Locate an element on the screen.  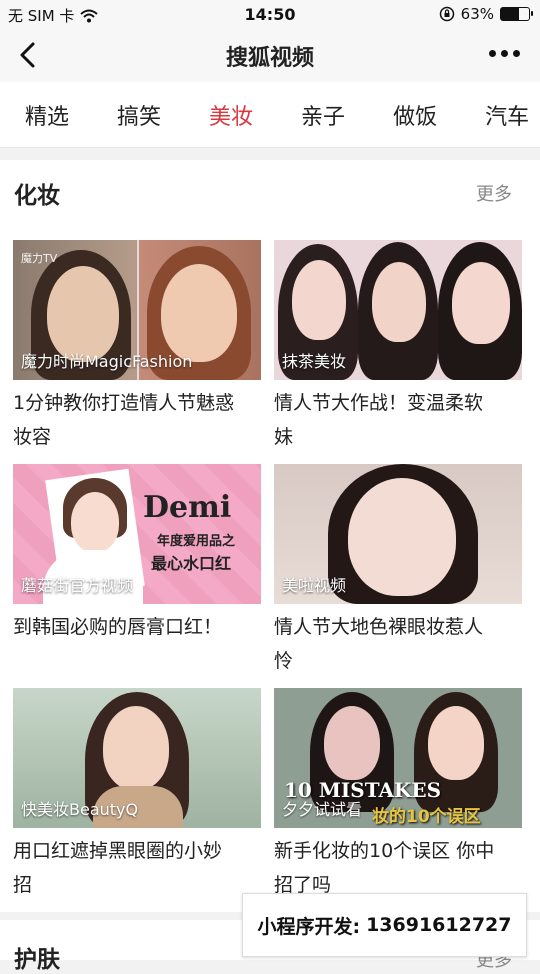
thumbnail-caption: 美啦视频 is located at coordinates (314, 585).